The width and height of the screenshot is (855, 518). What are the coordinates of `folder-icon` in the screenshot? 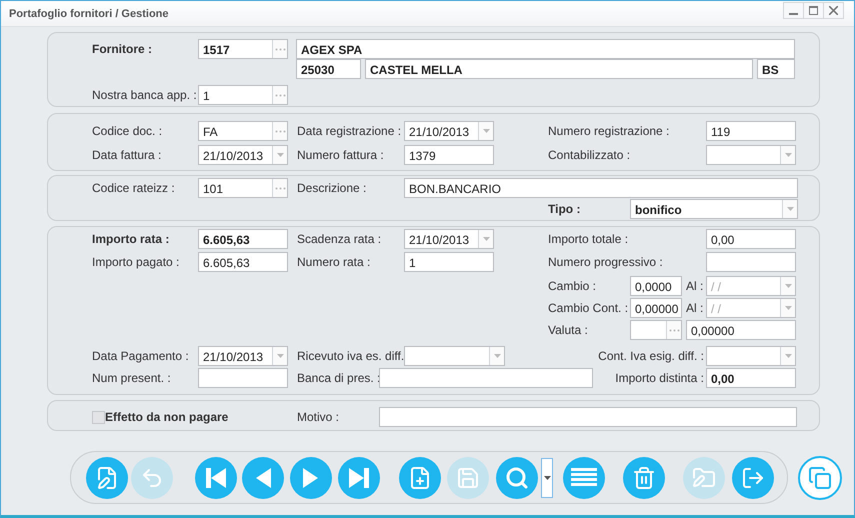 It's located at (704, 478).